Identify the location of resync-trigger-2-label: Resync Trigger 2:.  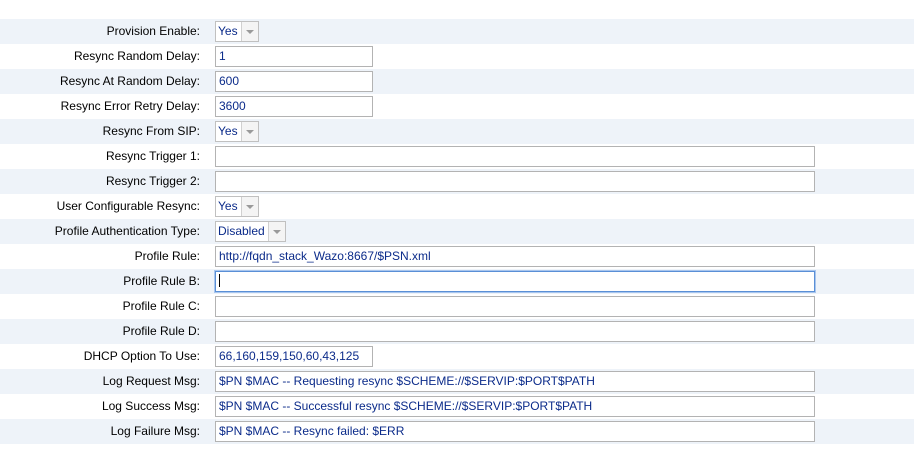
(152, 181).